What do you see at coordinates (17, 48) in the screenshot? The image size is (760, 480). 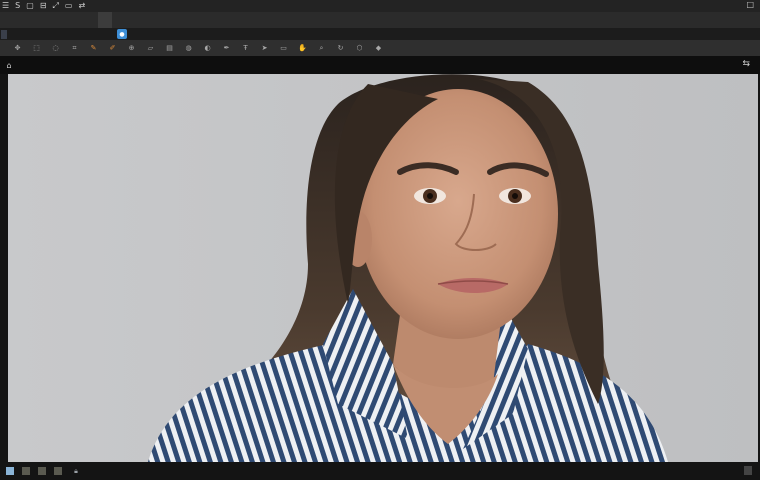 I see `move-icon: ✥` at bounding box center [17, 48].